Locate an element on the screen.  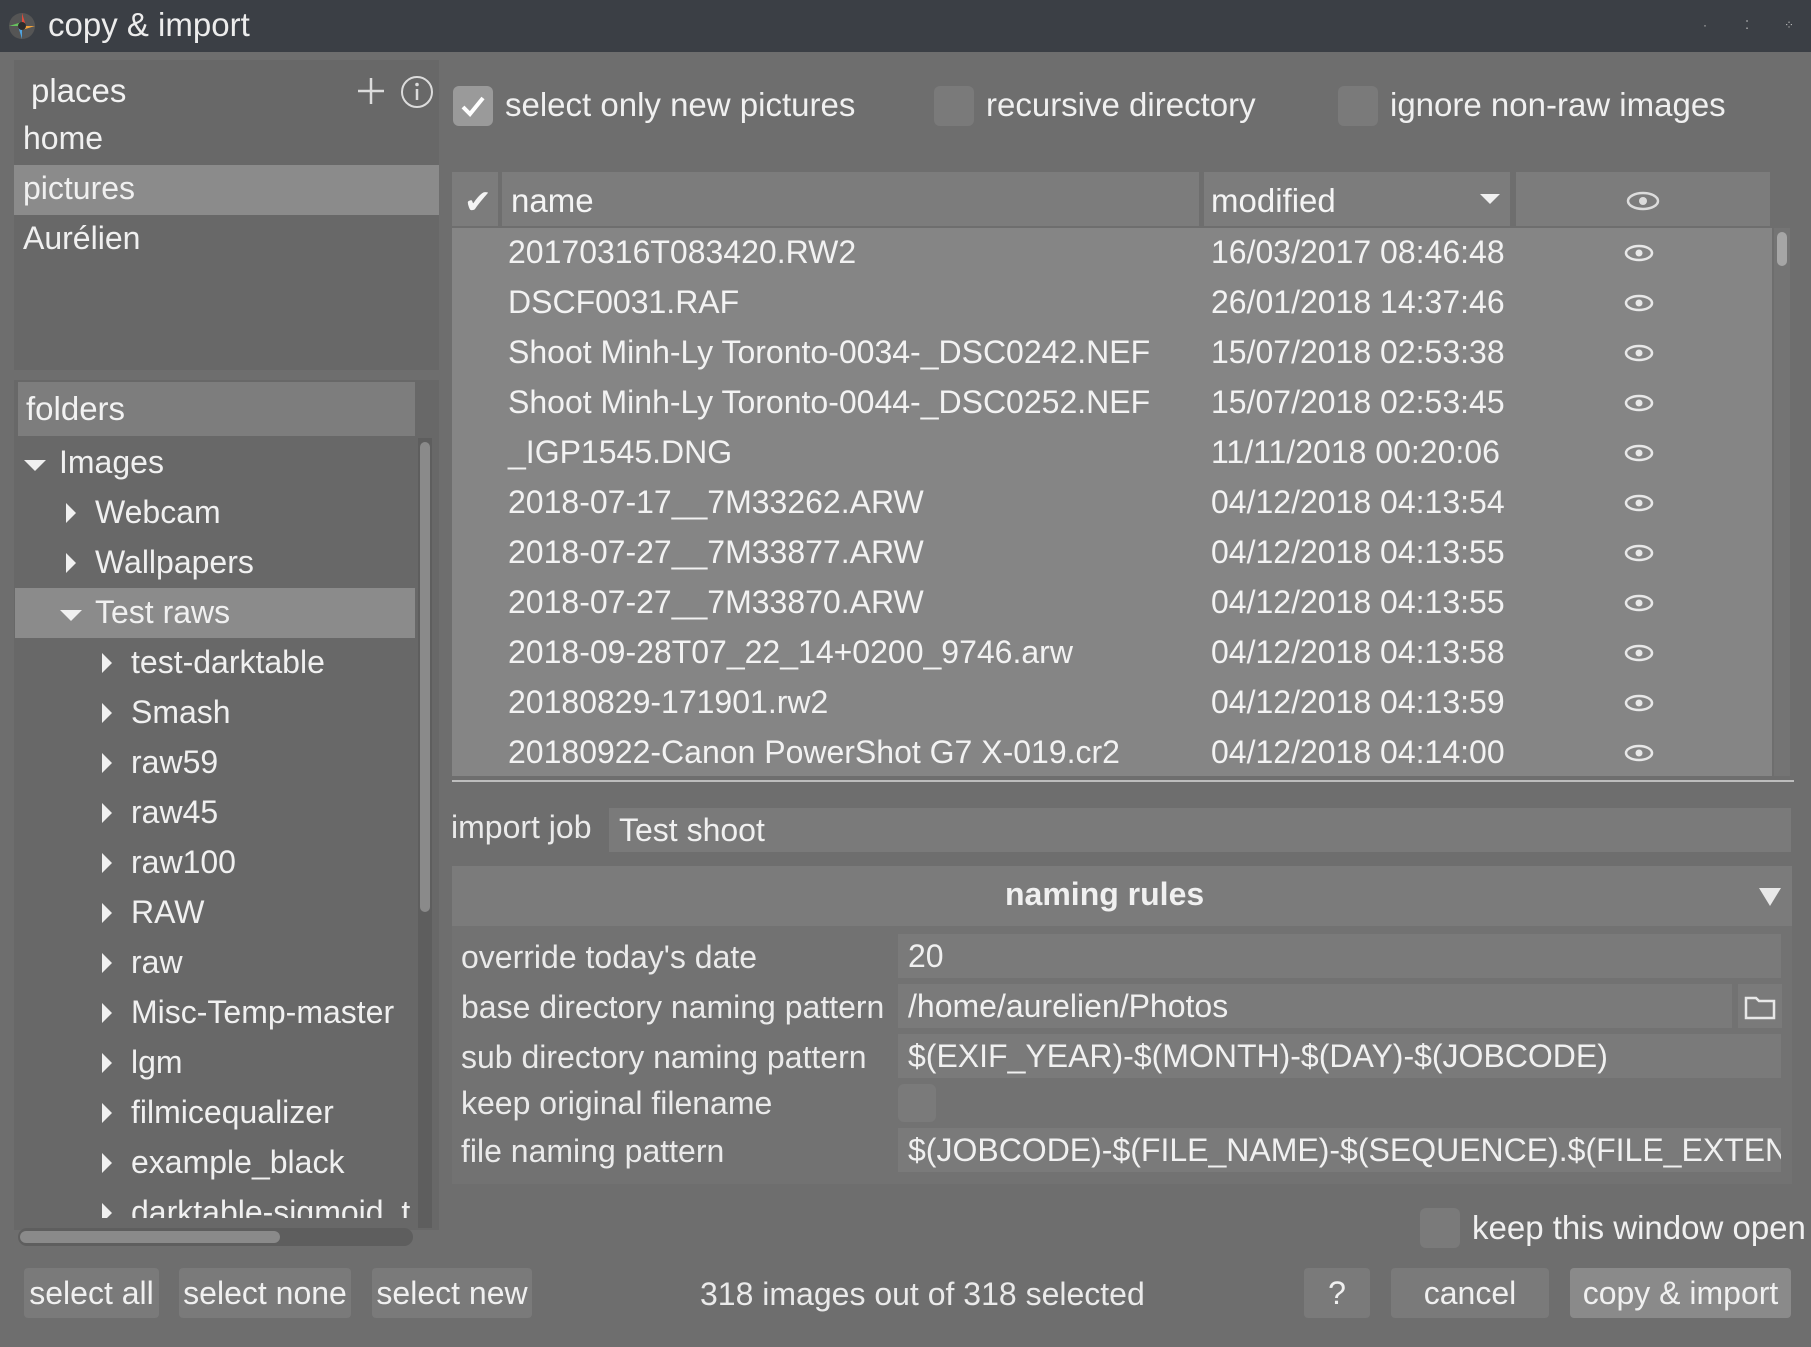
file-list-scrollbar is located at coordinates (1782, 502).